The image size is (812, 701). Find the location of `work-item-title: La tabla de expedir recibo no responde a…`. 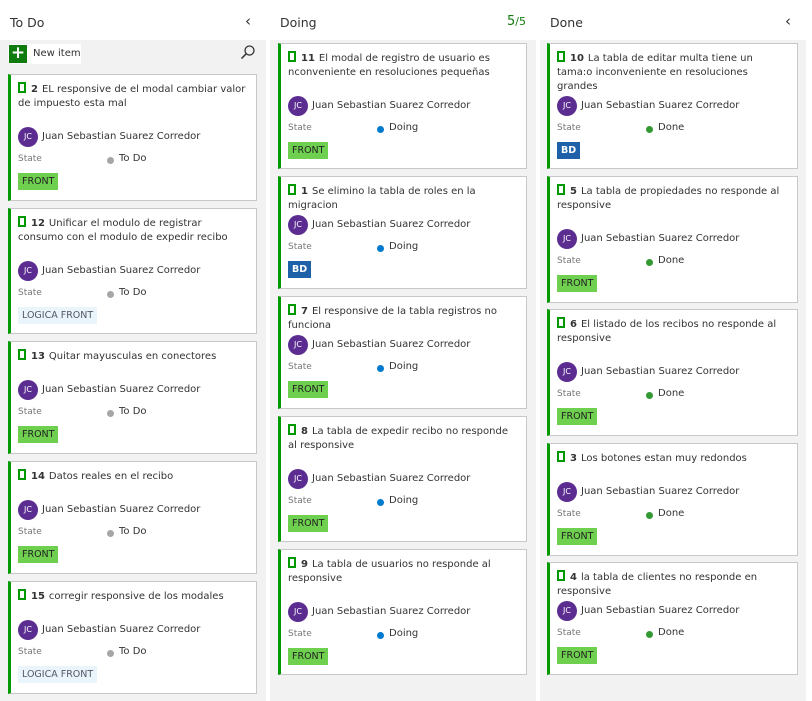

work-item-title: La tabla de expedir recibo no responde a… is located at coordinates (398, 438).